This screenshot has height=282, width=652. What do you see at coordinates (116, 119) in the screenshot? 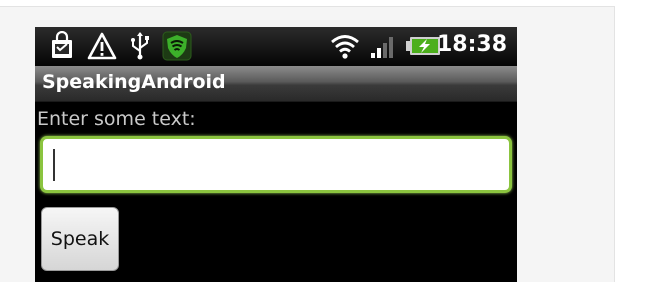
I see `text-prompt-label: Enter some text:` at bounding box center [116, 119].